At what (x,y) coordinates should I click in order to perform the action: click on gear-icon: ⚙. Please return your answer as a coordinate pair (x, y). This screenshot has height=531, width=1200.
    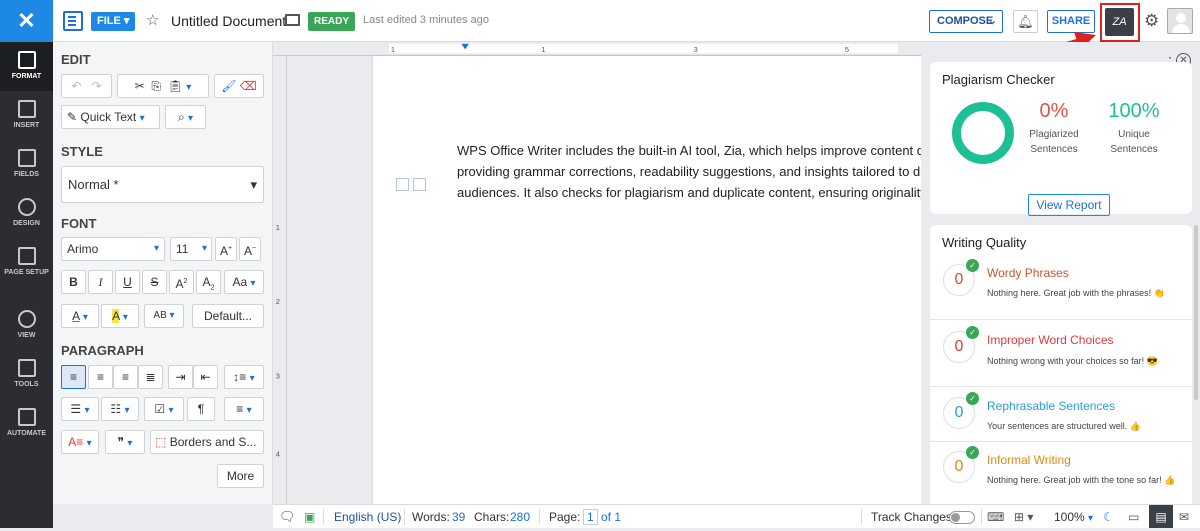
    Looking at the image, I should click on (1151, 21).